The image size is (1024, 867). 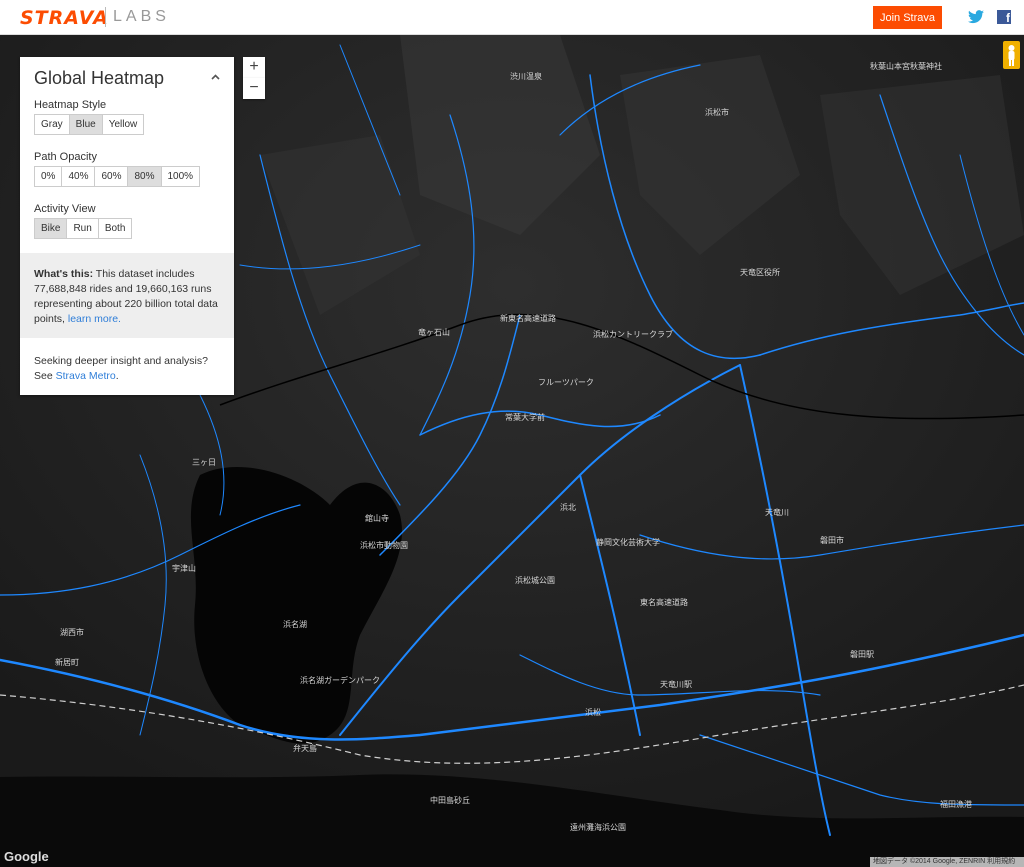 What do you see at coordinates (512, 17) in the screenshot?
I see `top-bar: STRAVA LABS Join Strava f` at bounding box center [512, 17].